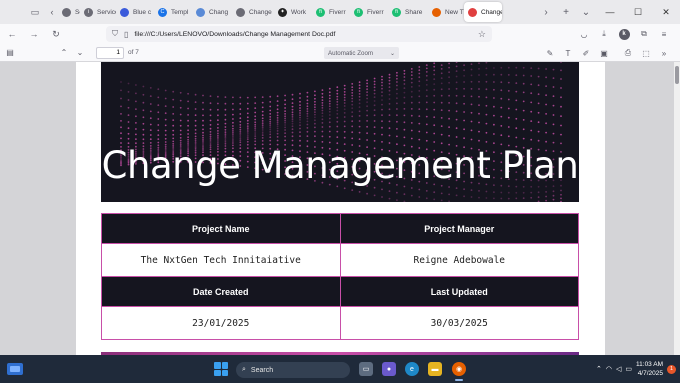 The width and height of the screenshot is (680, 383). I want to click on clock: 11:03 AM 4/7/2025, so click(649, 369).